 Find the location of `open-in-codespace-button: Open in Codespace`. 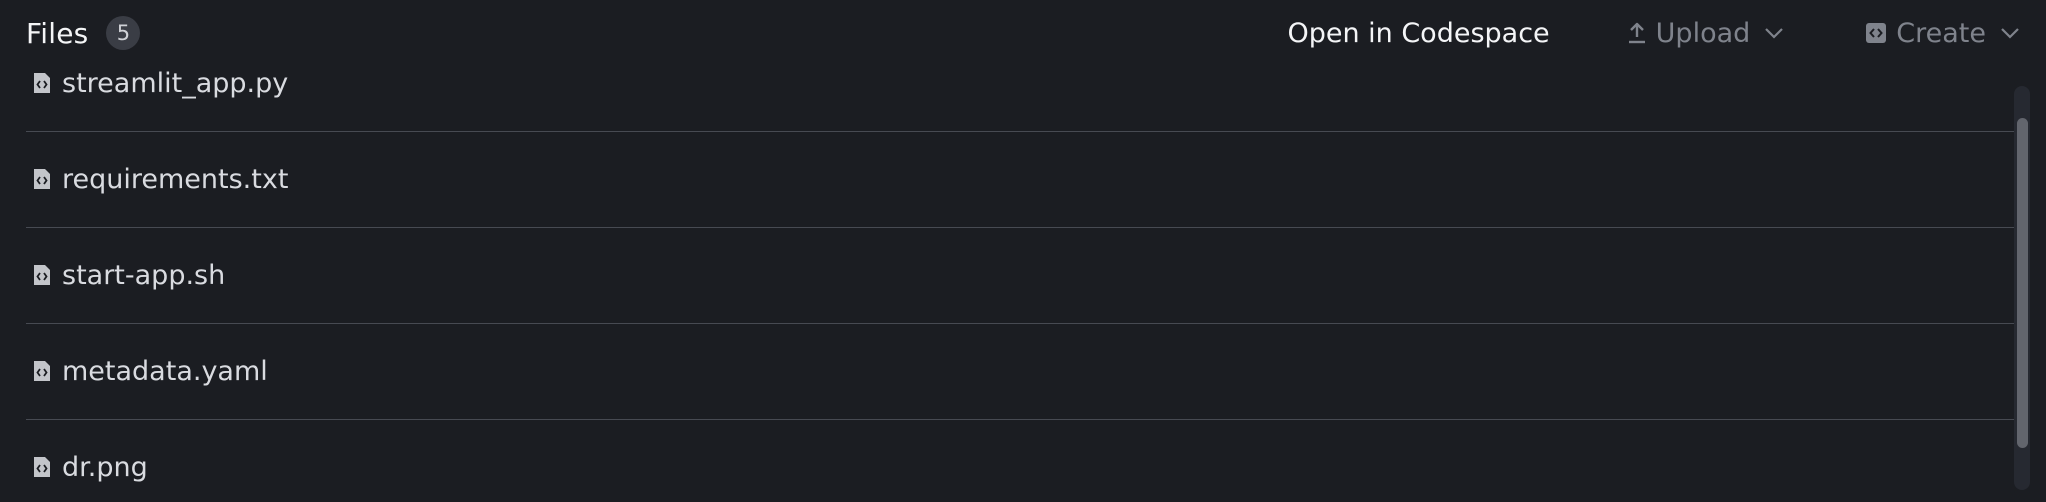

open-in-codespace-button: Open in Codespace is located at coordinates (1418, 33).